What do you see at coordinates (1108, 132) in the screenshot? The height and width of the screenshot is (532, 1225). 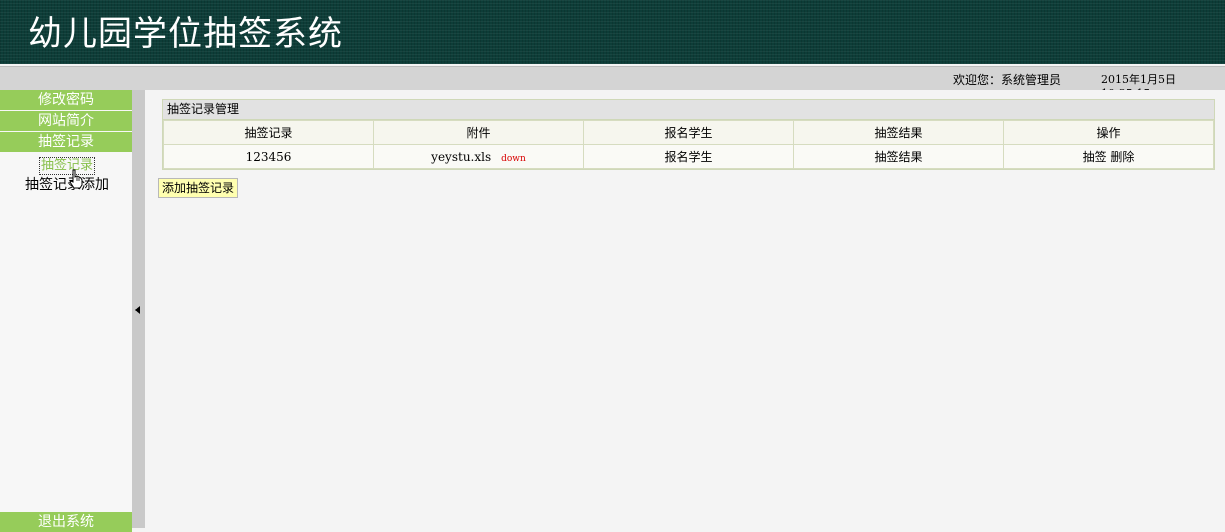 I see `column-header-actions: 操作` at bounding box center [1108, 132].